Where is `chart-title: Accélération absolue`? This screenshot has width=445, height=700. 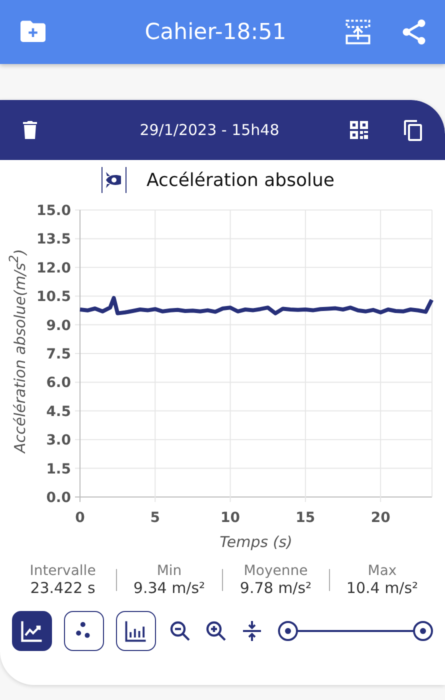
chart-title: Accélération absolue is located at coordinates (241, 180).